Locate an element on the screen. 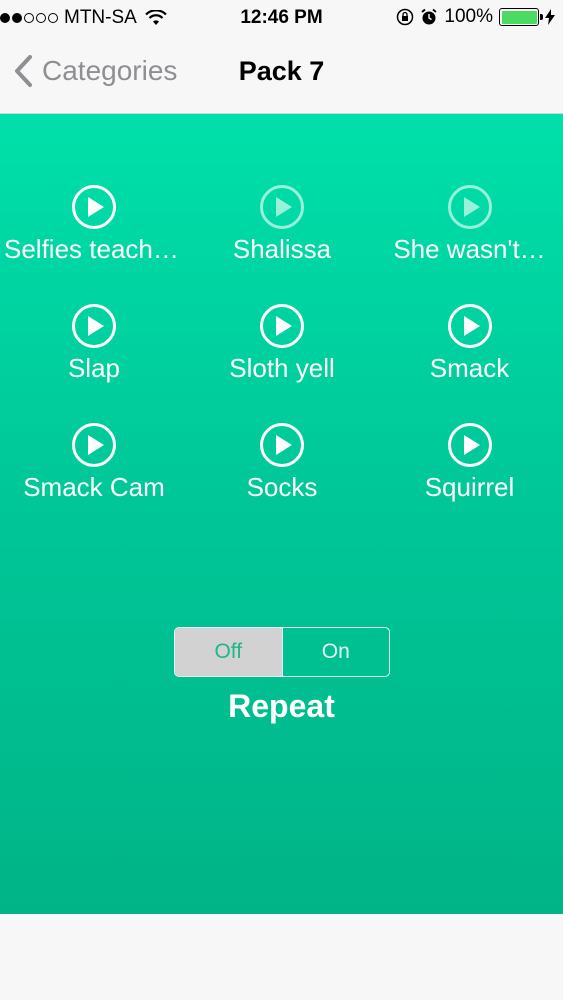 The image size is (563, 1000). sound-label: Shalissa is located at coordinates (282, 249).